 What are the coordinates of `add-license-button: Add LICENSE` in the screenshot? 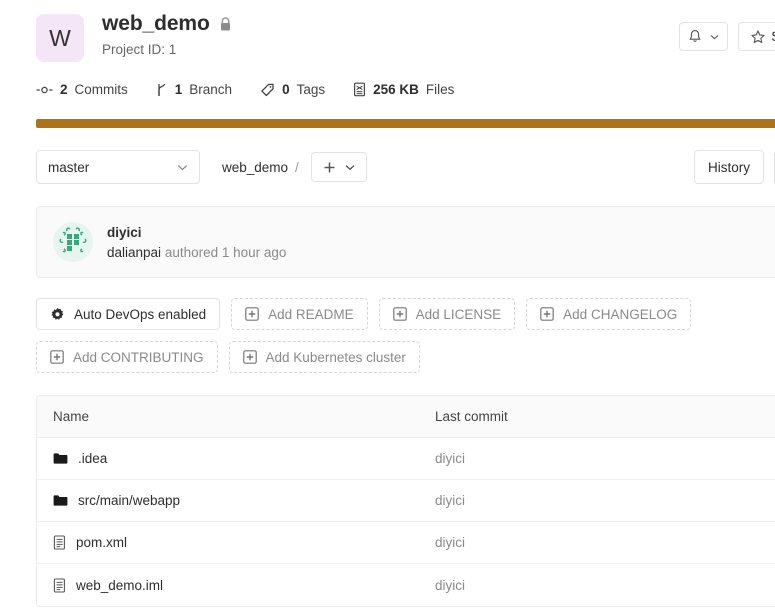 It's located at (447, 314).